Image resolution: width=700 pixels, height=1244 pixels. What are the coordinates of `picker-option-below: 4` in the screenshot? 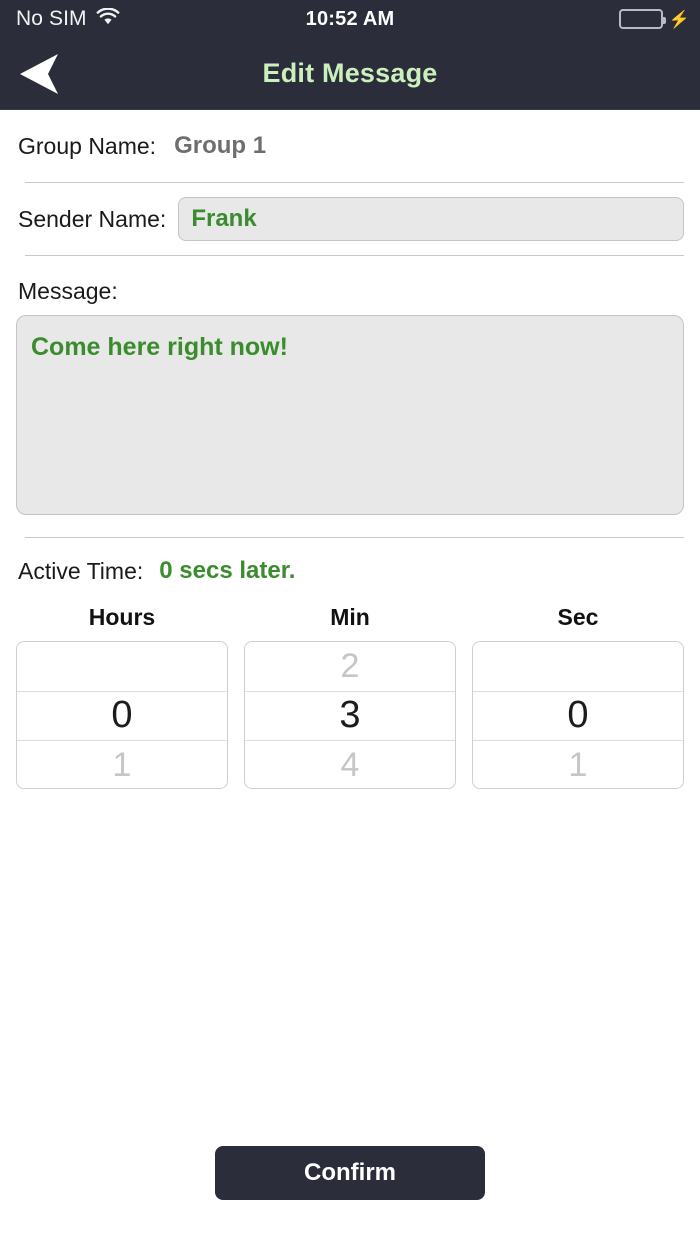 It's located at (350, 764).